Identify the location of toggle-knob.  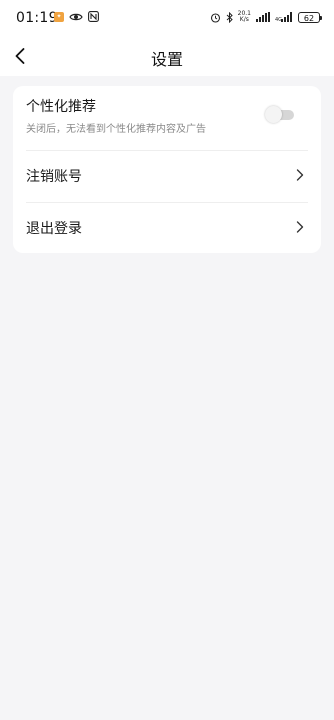
(273, 114).